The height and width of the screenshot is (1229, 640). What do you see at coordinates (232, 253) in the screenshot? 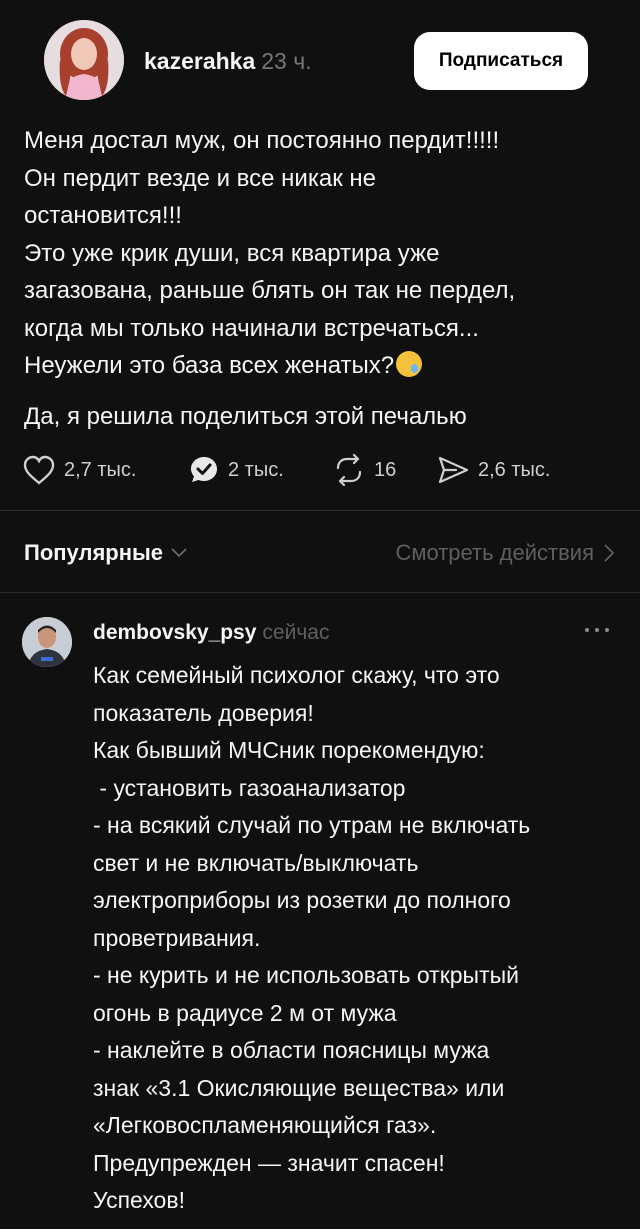
I see `post-text-line: Это уже крик души, вся квартира уже` at bounding box center [232, 253].